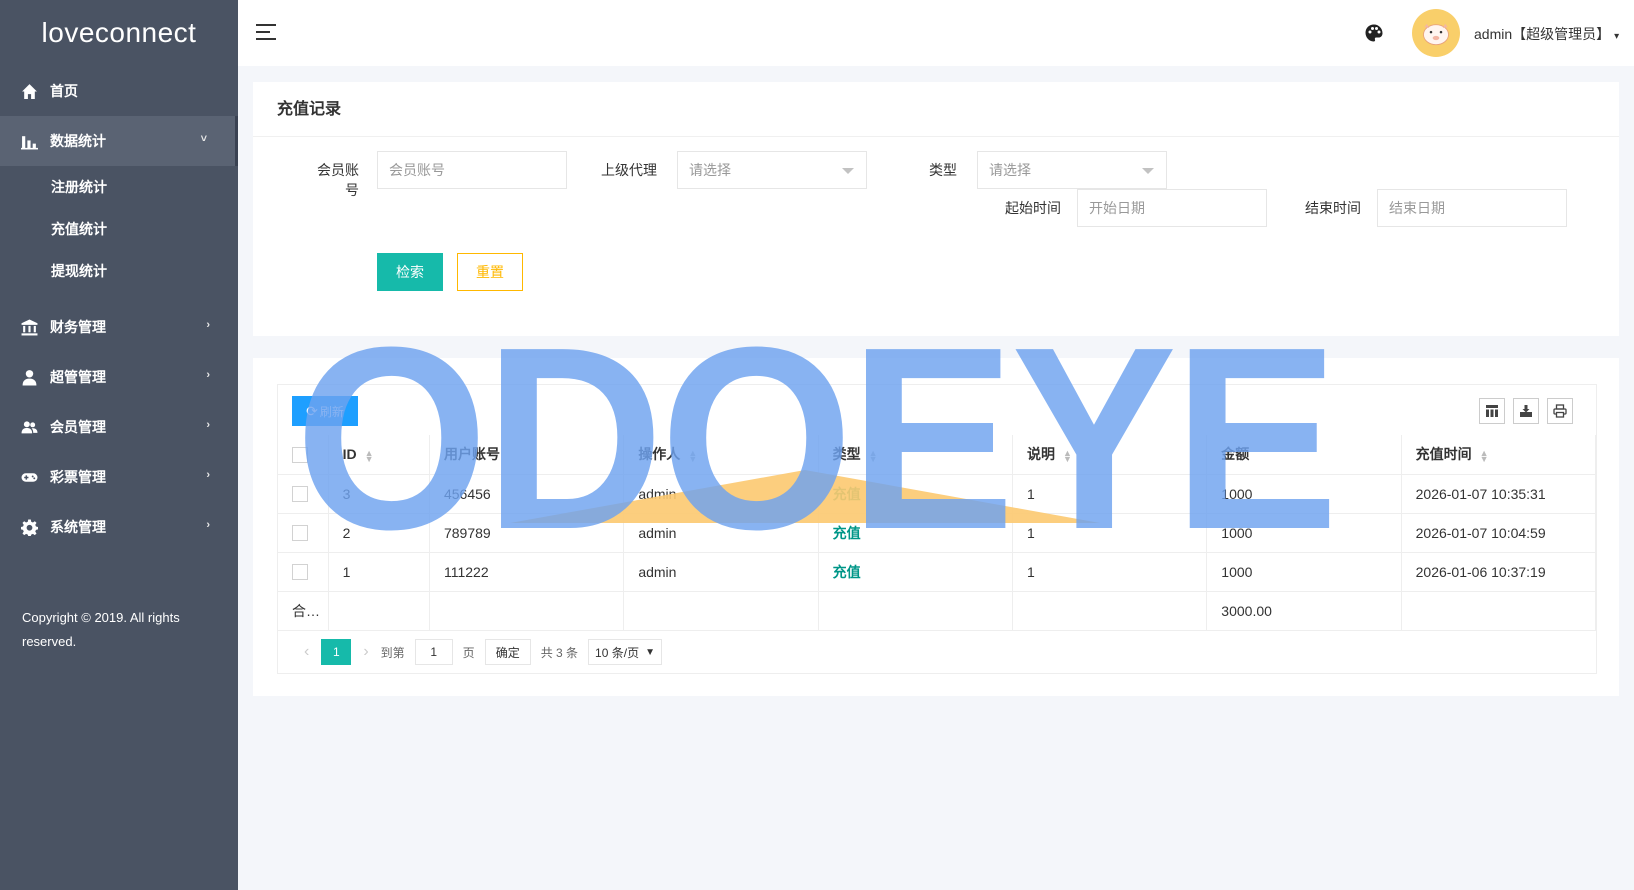 This screenshot has height=890, width=1634. I want to click on sidebar-item-home: 首页, so click(119, 91).